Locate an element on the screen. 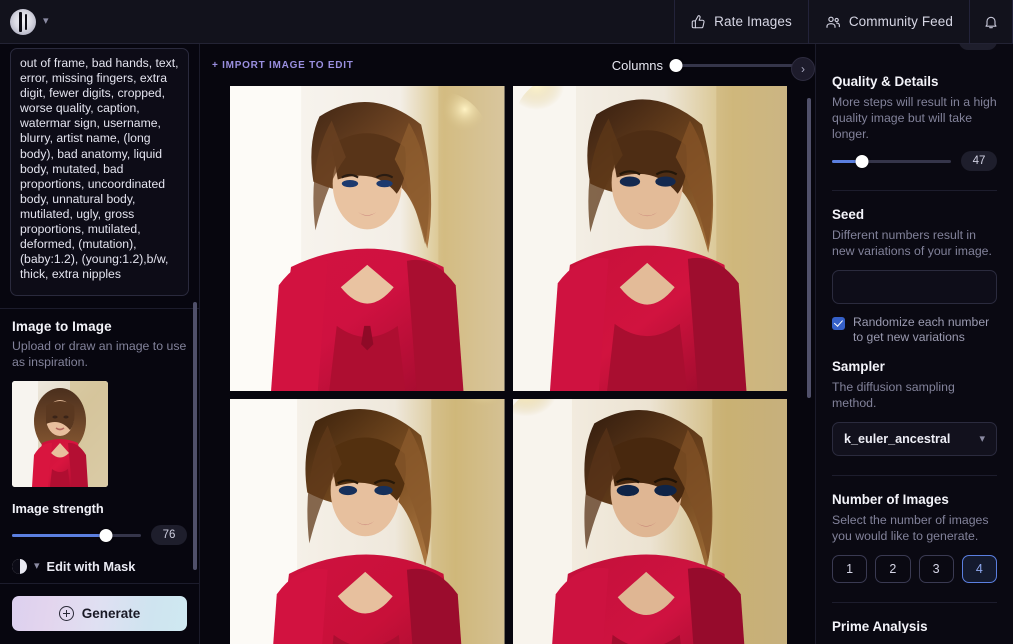 Image resolution: width=1013 pixels, height=644 pixels. sampler-title: Sampler is located at coordinates (858, 366).